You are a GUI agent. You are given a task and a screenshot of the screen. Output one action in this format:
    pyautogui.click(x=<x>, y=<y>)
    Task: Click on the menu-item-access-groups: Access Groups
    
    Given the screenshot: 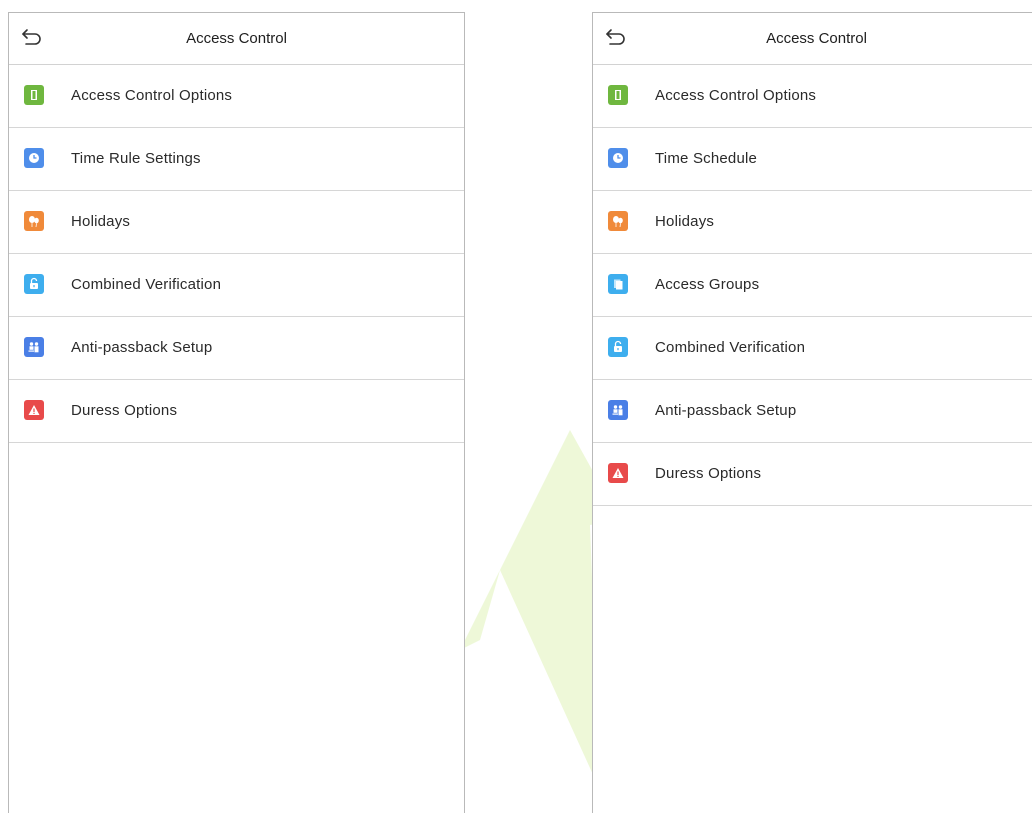 What is the action you would take?
    pyautogui.click(x=812, y=285)
    